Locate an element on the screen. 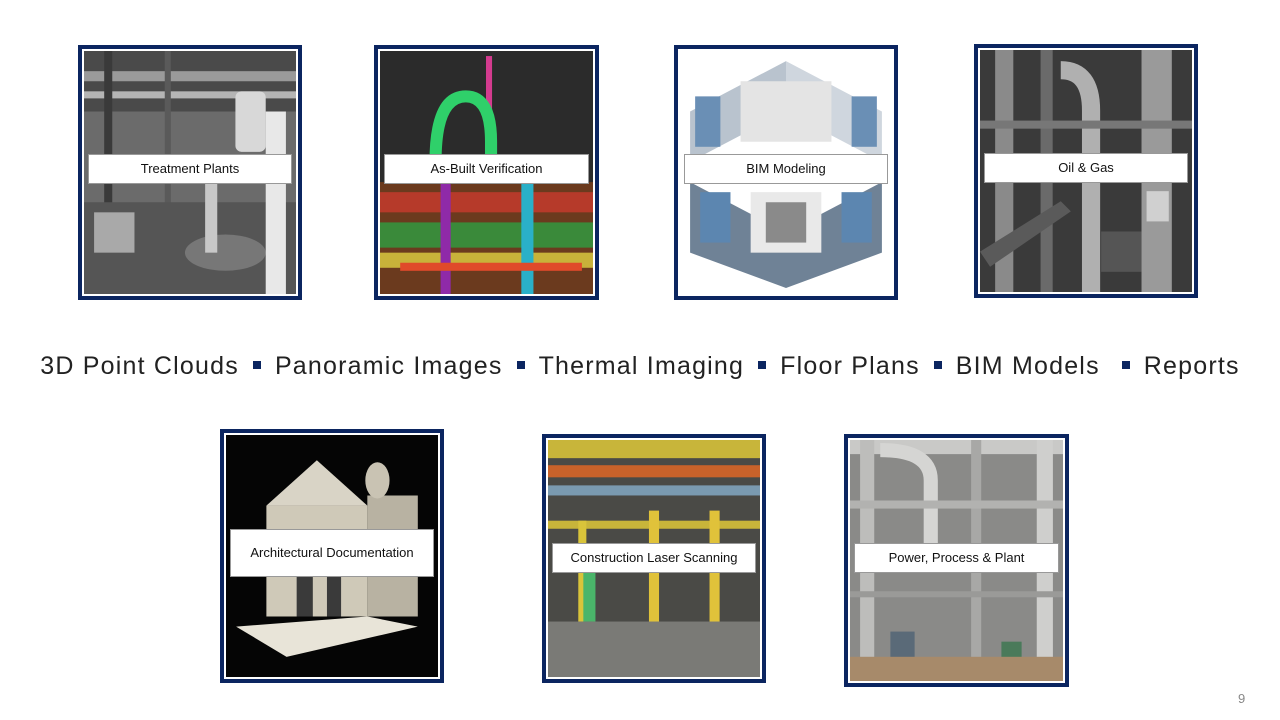 Image resolution: width=1280 pixels, height=720 pixels. construction-laser-scanning-photo: Construction Laser Scanning is located at coordinates (654, 558).